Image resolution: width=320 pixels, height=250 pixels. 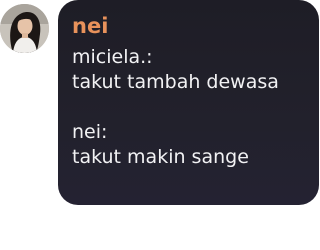 What do you see at coordinates (112, 57) in the screenshot?
I see `message-line: miciela.:` at bounding box center [112, 57].